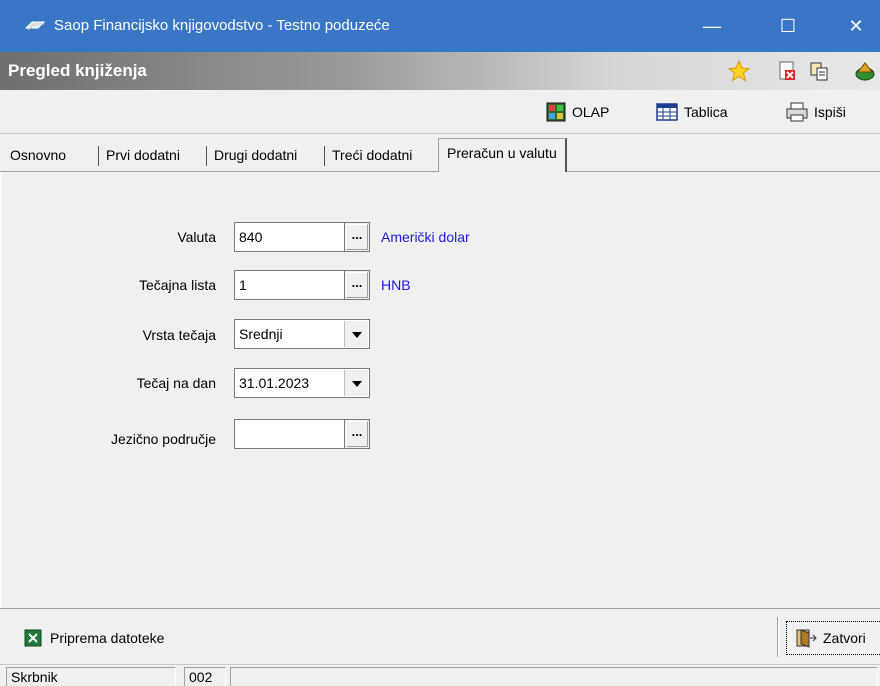  Describe the element at coordinates (712, 26) in the screenshot. I see `minimize-button: —` at that location.